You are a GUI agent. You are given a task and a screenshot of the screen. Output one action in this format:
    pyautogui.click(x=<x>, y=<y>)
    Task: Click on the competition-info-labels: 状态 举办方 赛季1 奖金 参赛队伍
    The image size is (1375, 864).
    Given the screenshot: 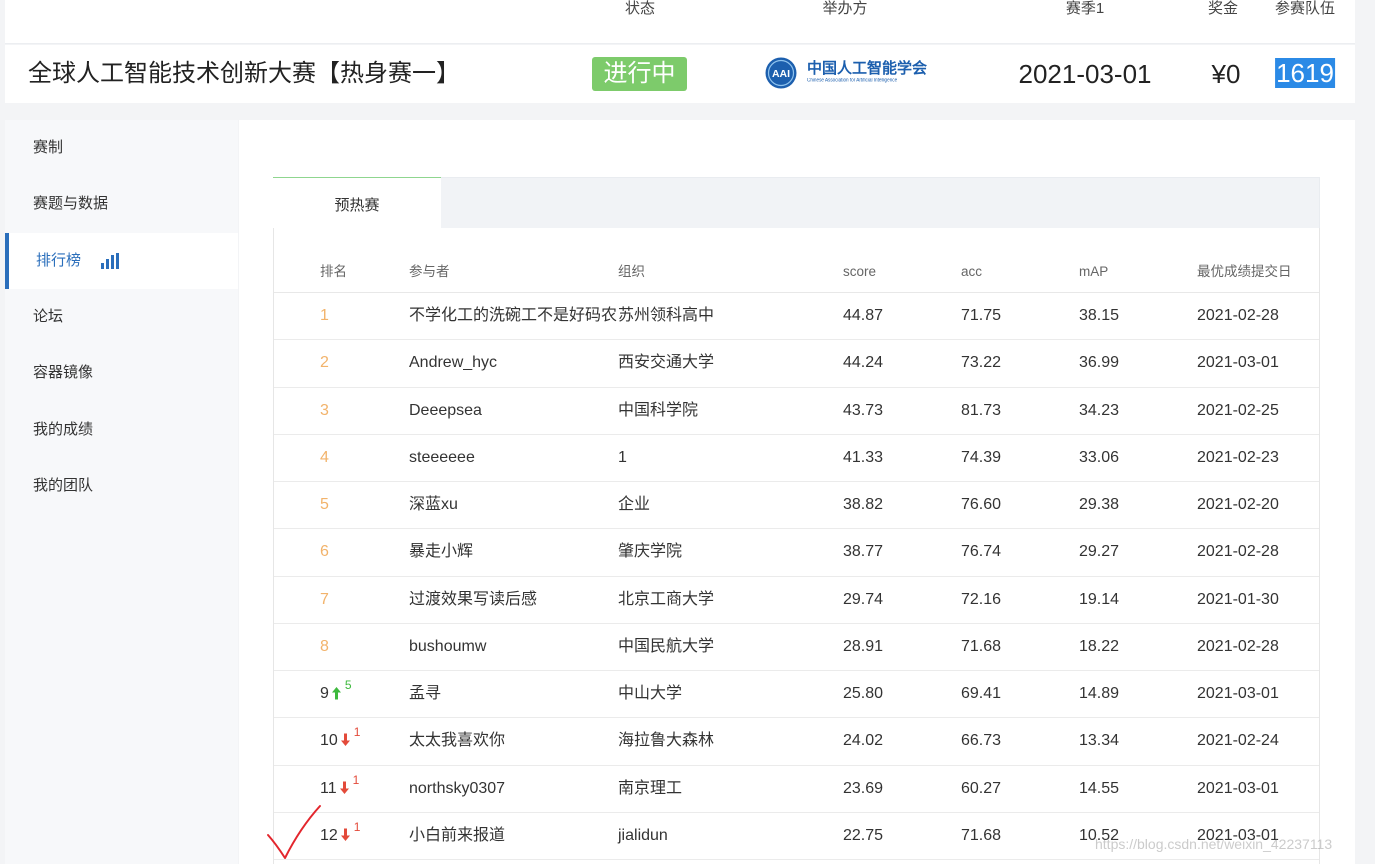 What is the action you would take?
    pyautogui.click(x=680, y=22)
    